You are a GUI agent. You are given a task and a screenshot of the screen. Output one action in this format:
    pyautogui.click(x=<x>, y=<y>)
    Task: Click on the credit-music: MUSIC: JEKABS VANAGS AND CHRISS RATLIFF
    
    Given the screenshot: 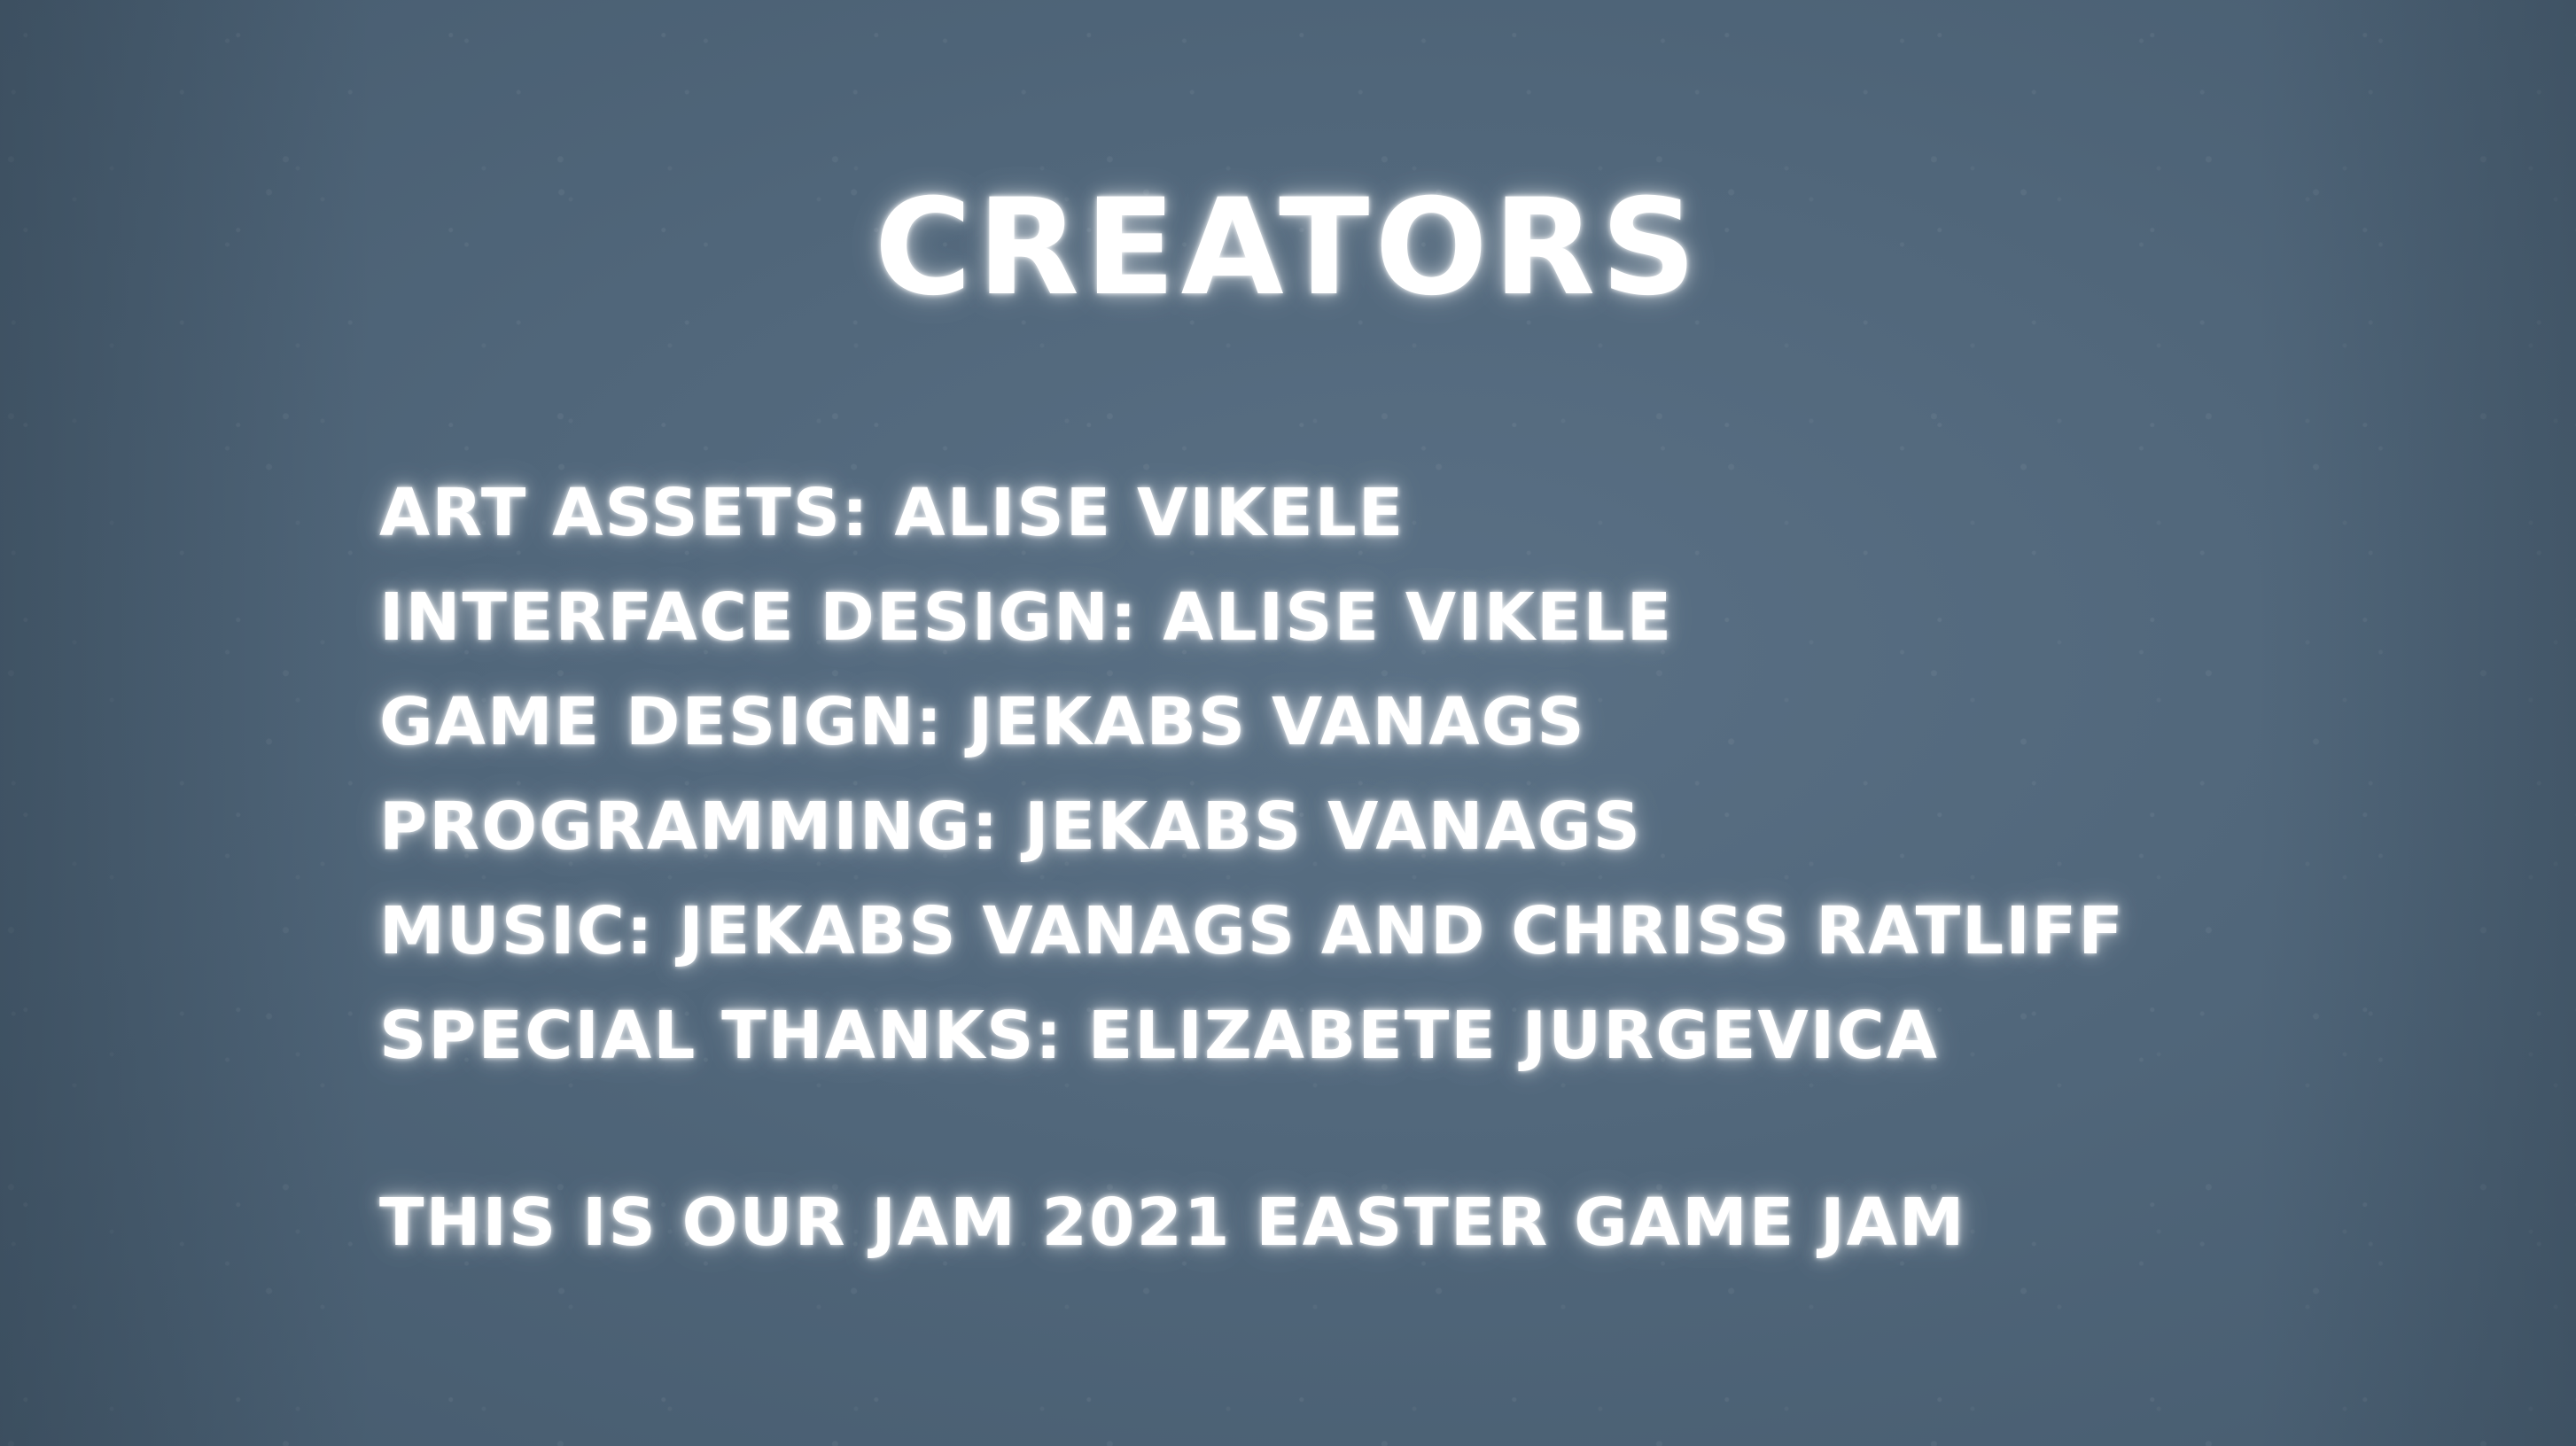 What is the action you would take?
    pyautogui.click(x=1252, y=931)
    